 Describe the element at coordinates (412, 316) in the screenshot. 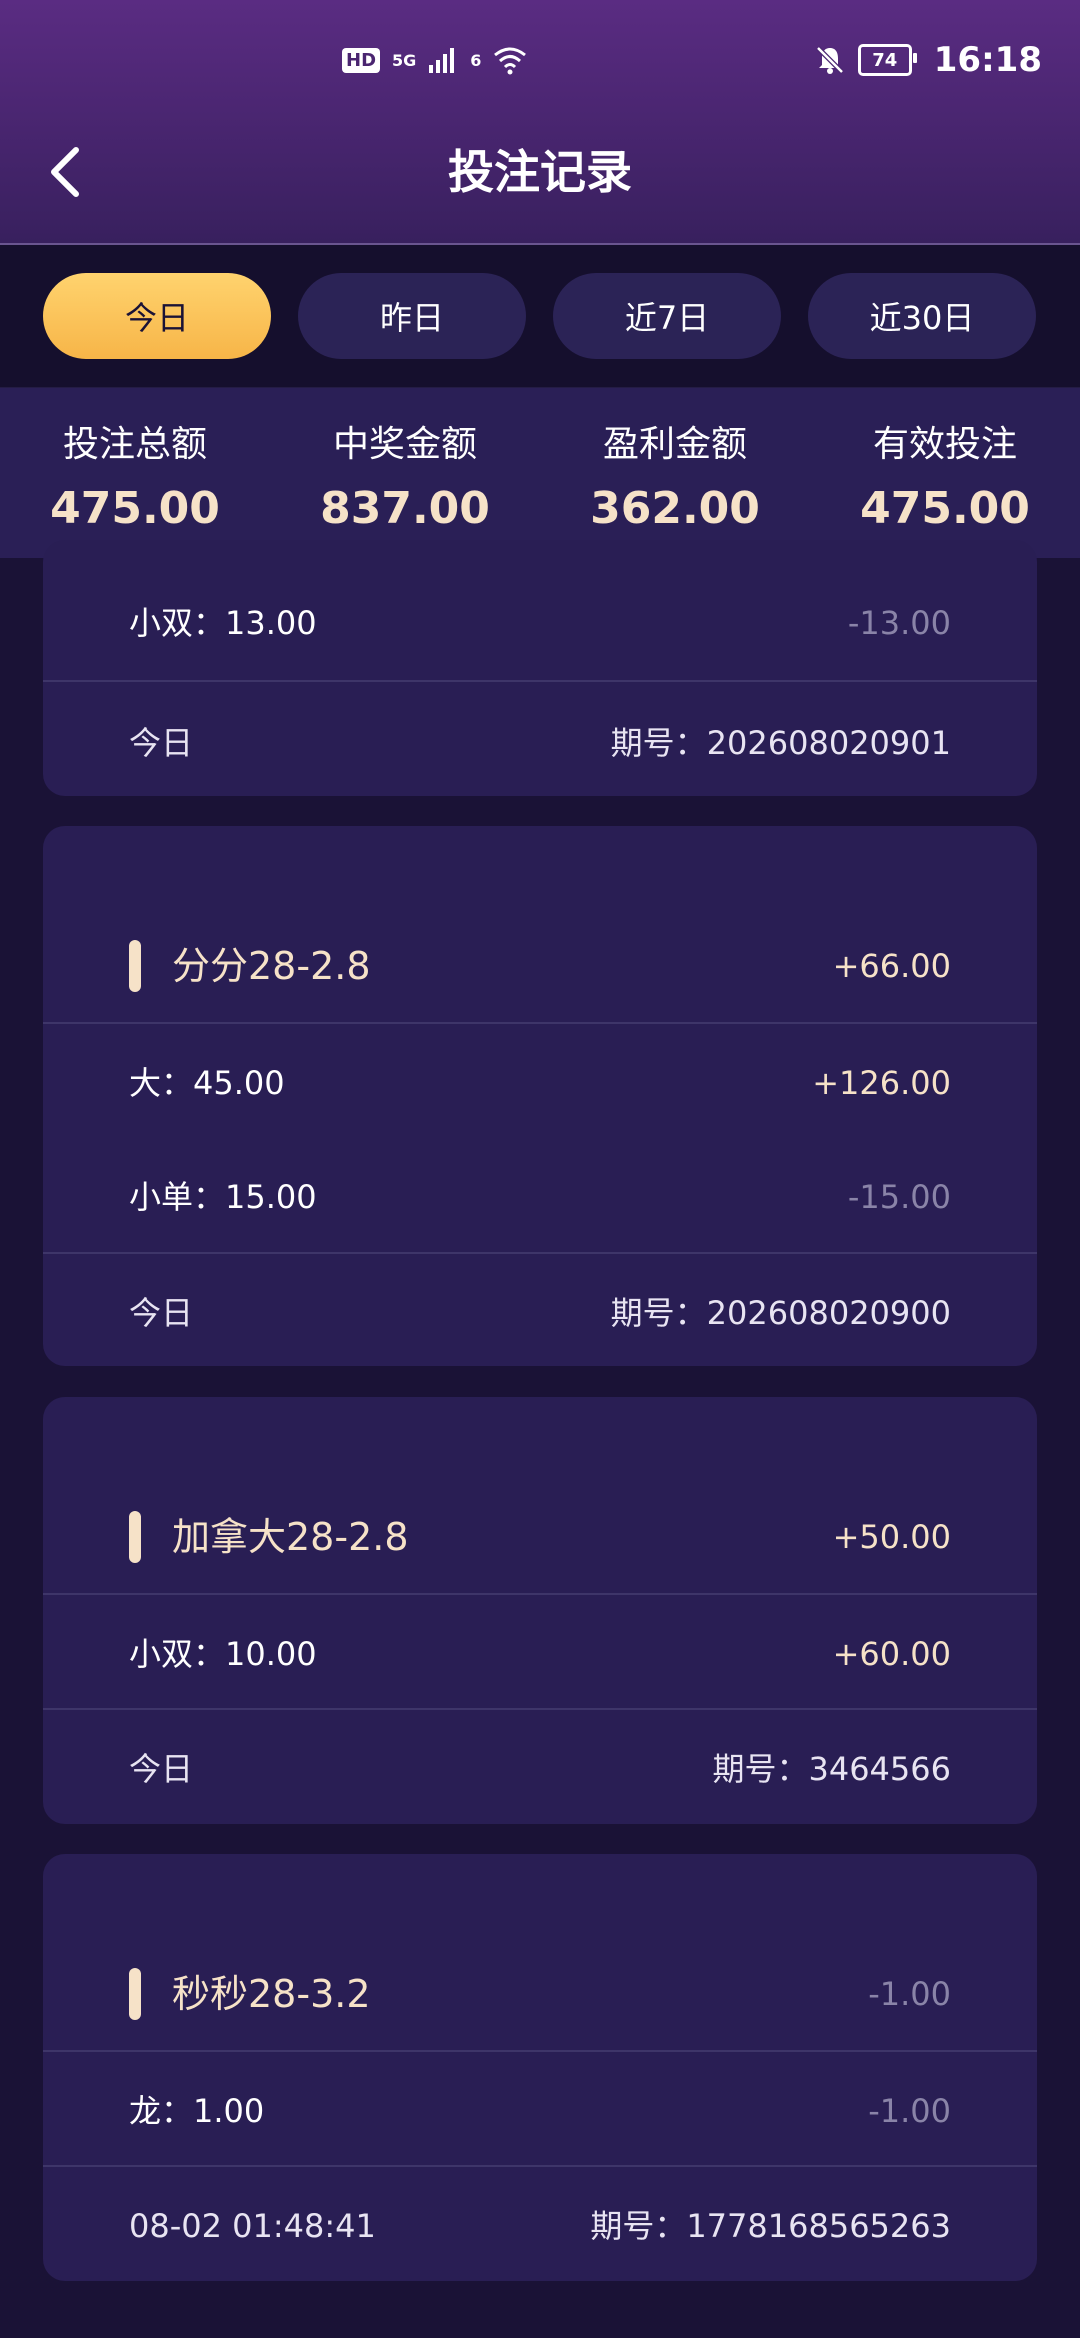

I see `tab-yesterday: 昨日` at that location.